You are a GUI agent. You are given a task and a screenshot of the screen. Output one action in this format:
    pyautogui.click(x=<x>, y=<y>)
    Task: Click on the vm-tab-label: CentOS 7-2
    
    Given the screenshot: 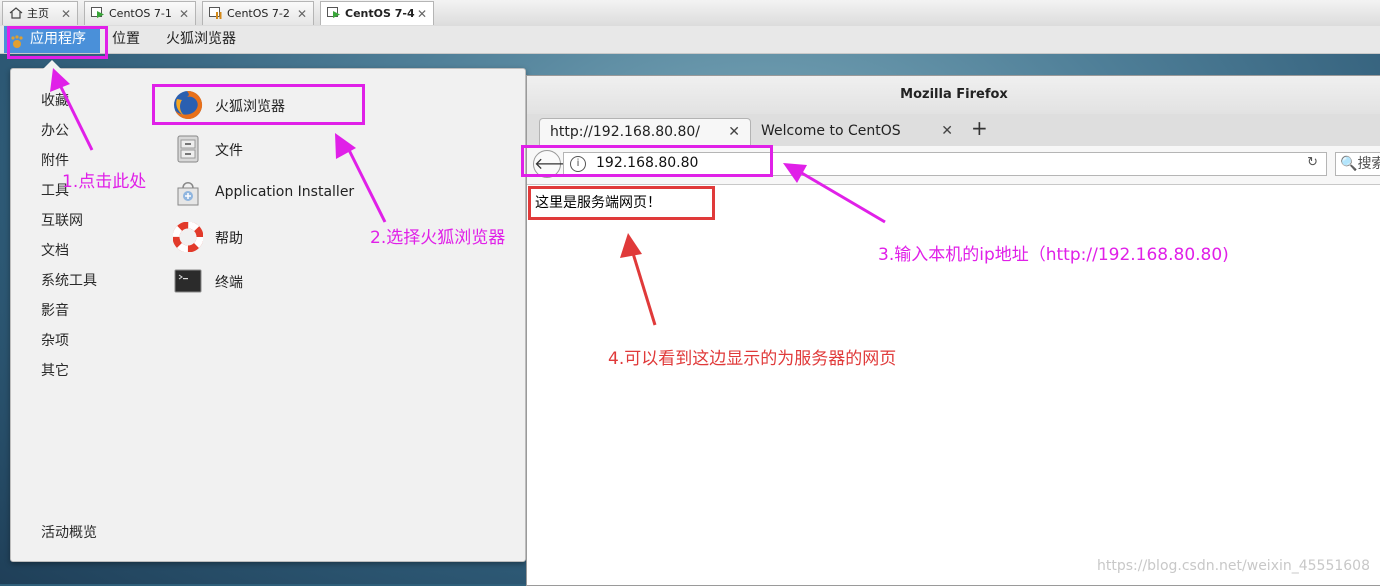 What is the action you would take?
    pyautogui.click(x=258, y=13)
    